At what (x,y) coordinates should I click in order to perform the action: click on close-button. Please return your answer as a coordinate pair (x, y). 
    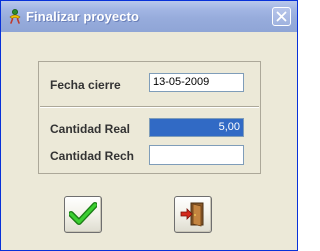
    Looking at the image, I should click on (281, 16).